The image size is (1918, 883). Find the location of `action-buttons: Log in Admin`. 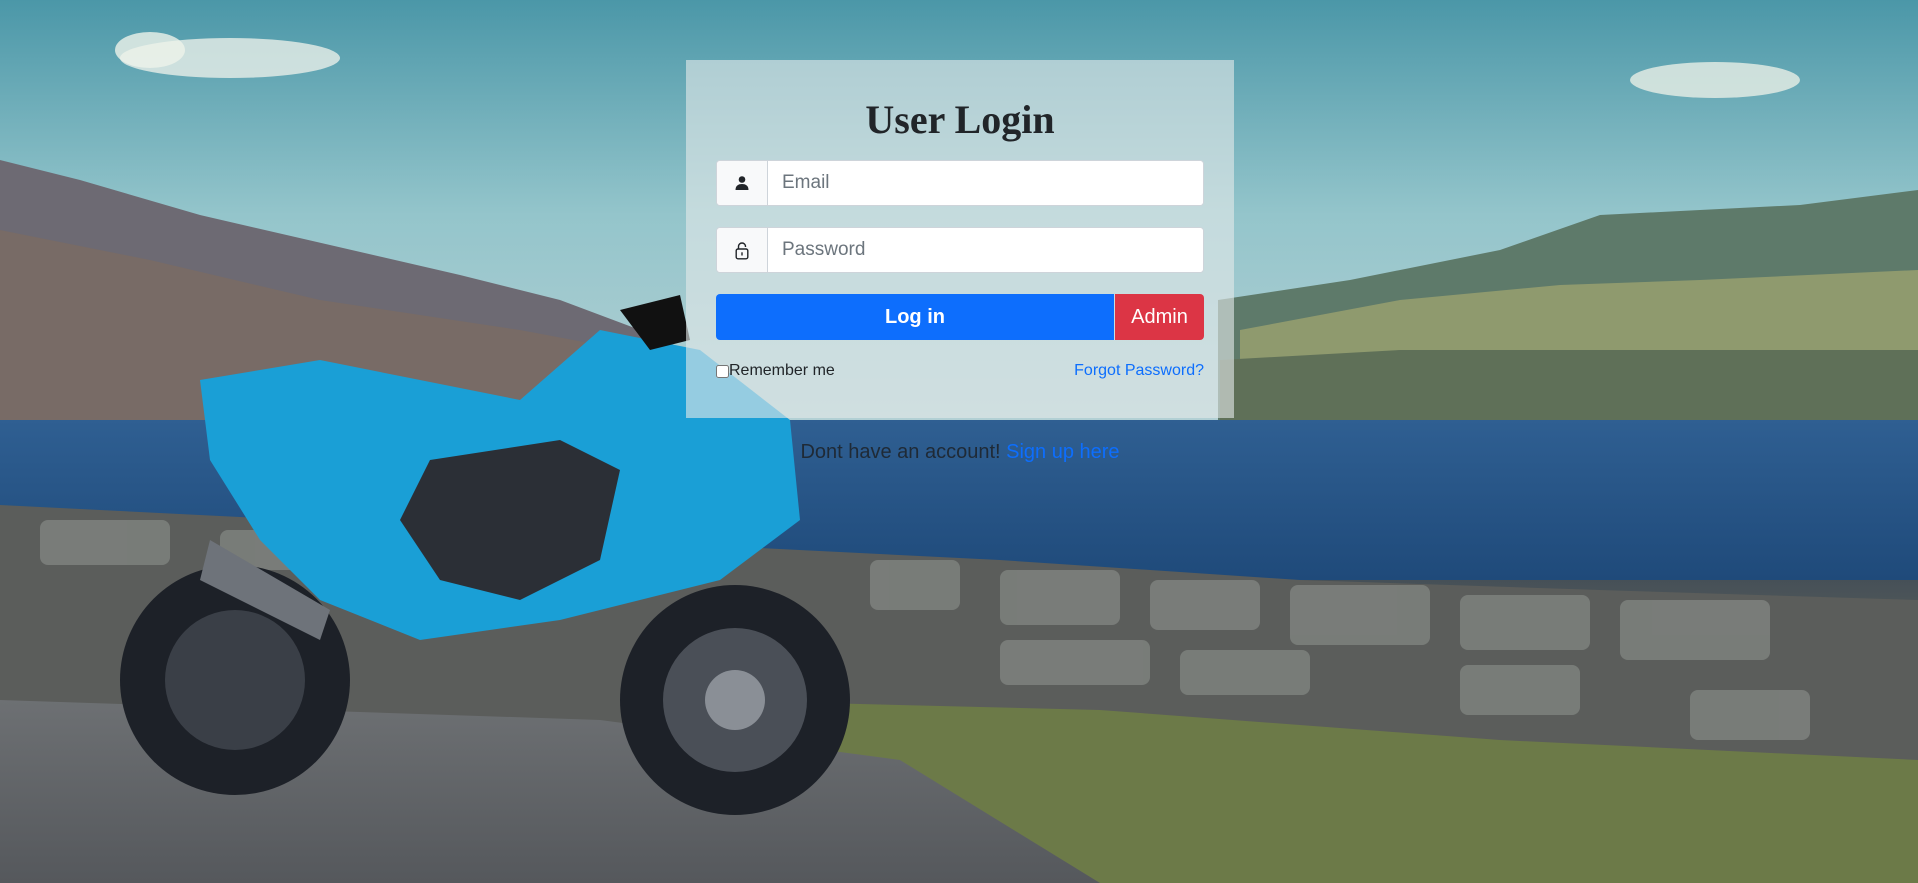

action-buttons: Log in Admin is located at coordinates (960, 317).